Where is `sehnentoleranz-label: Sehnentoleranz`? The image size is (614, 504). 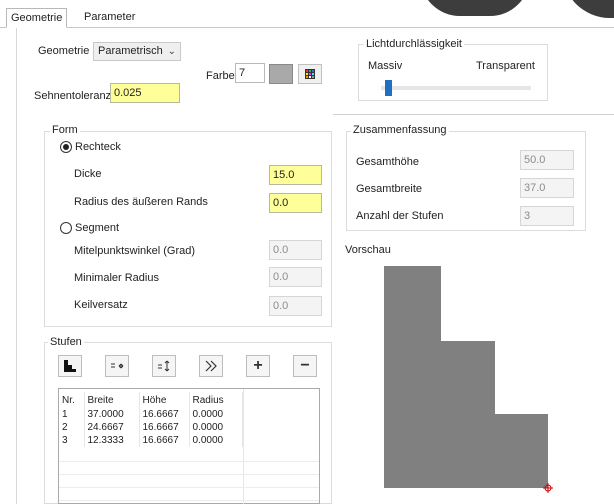
sehnentoleranz-label: Sehnentoleranz is located at coordinates (73, 96).